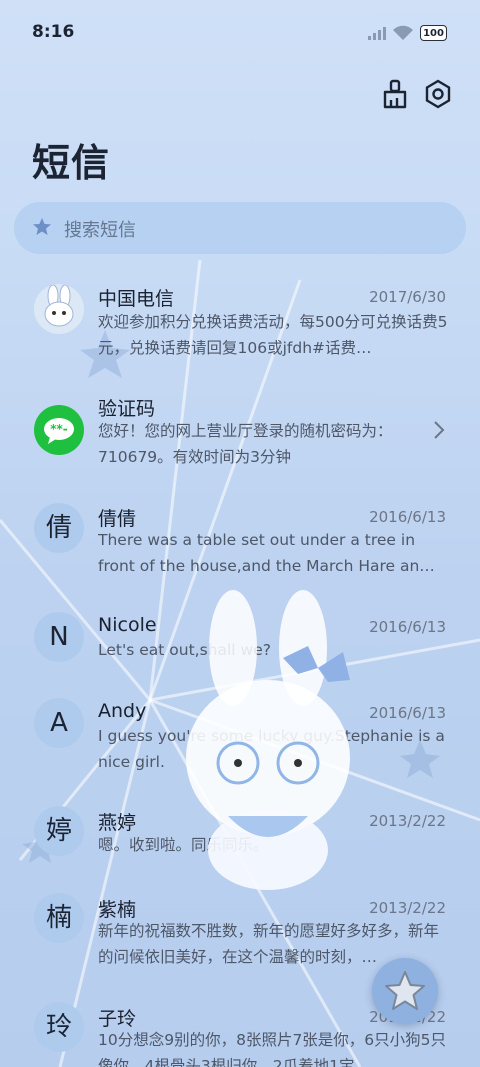  What do you see at coordinates (117, 823) in the screenshot?
I see `contact-name: 燕婷` at bounding box center [117, 823].